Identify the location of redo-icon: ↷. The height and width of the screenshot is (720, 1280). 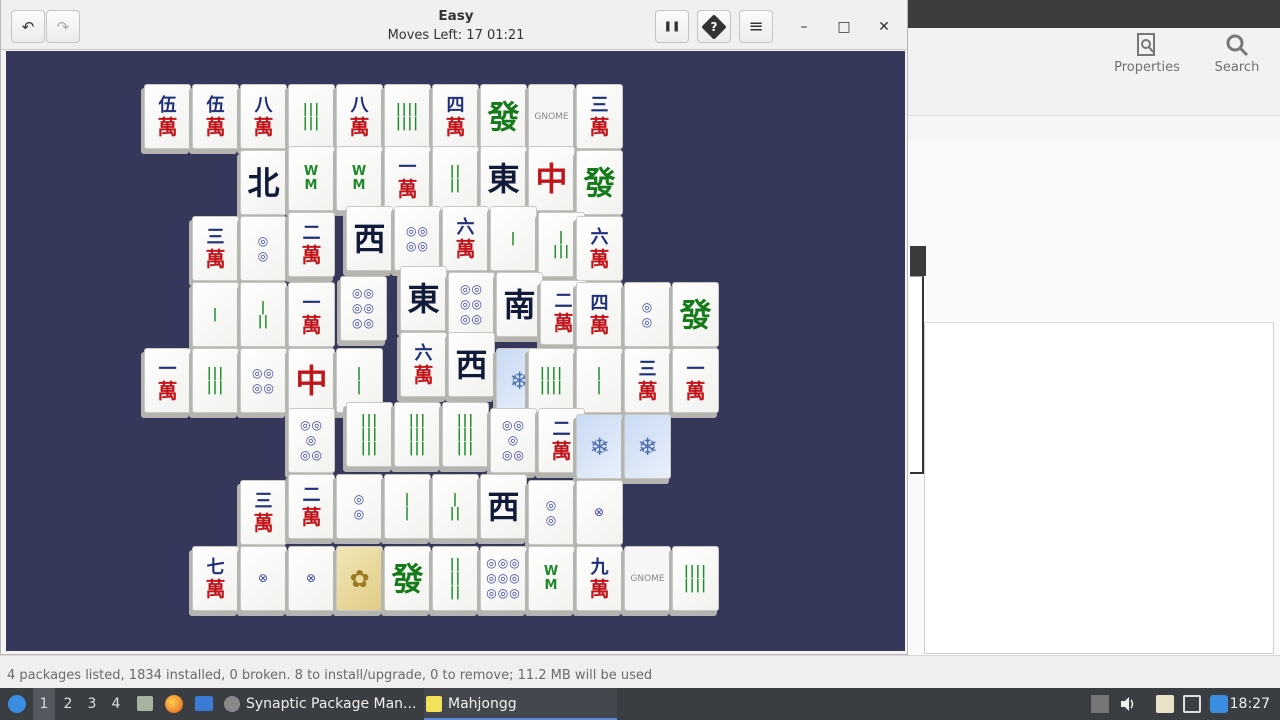
(63, 26).